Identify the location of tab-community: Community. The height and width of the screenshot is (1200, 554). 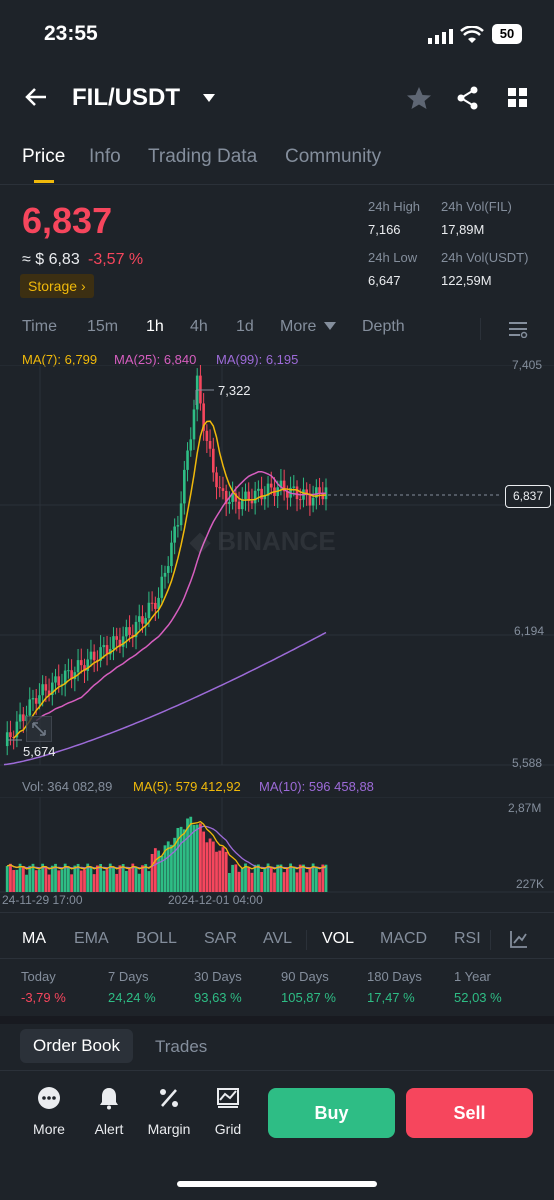
(333, 157).